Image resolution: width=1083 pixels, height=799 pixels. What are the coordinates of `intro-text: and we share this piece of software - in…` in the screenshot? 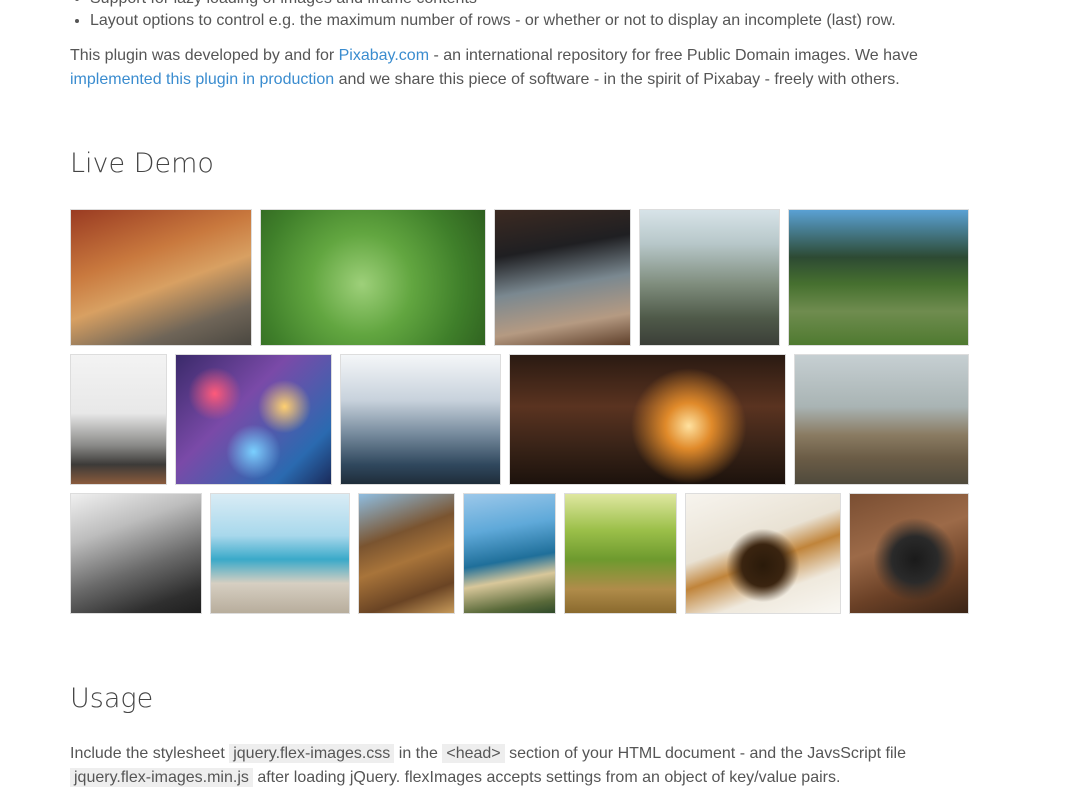 It's located at (617, 79).